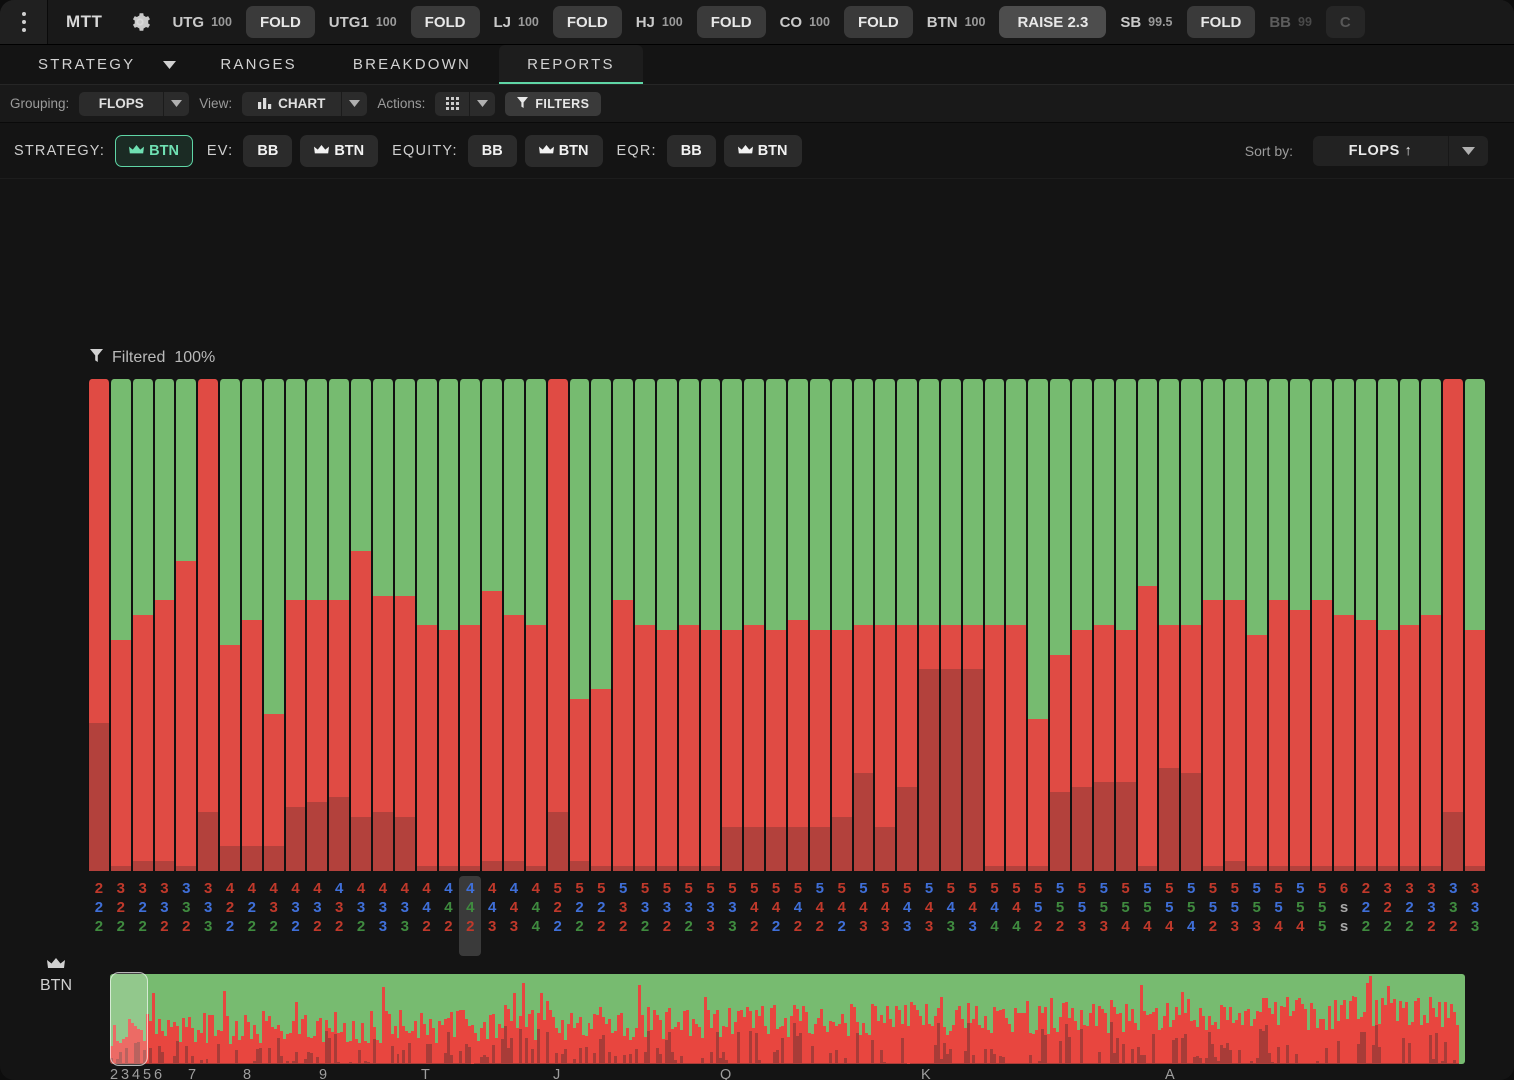 The height and width of the screenshot is (1080, 1514). What do you see at coordinates (86, 64) in the screenshot?
I see `tab-strategy: STRATEGY` at bounding box center [86, 64].